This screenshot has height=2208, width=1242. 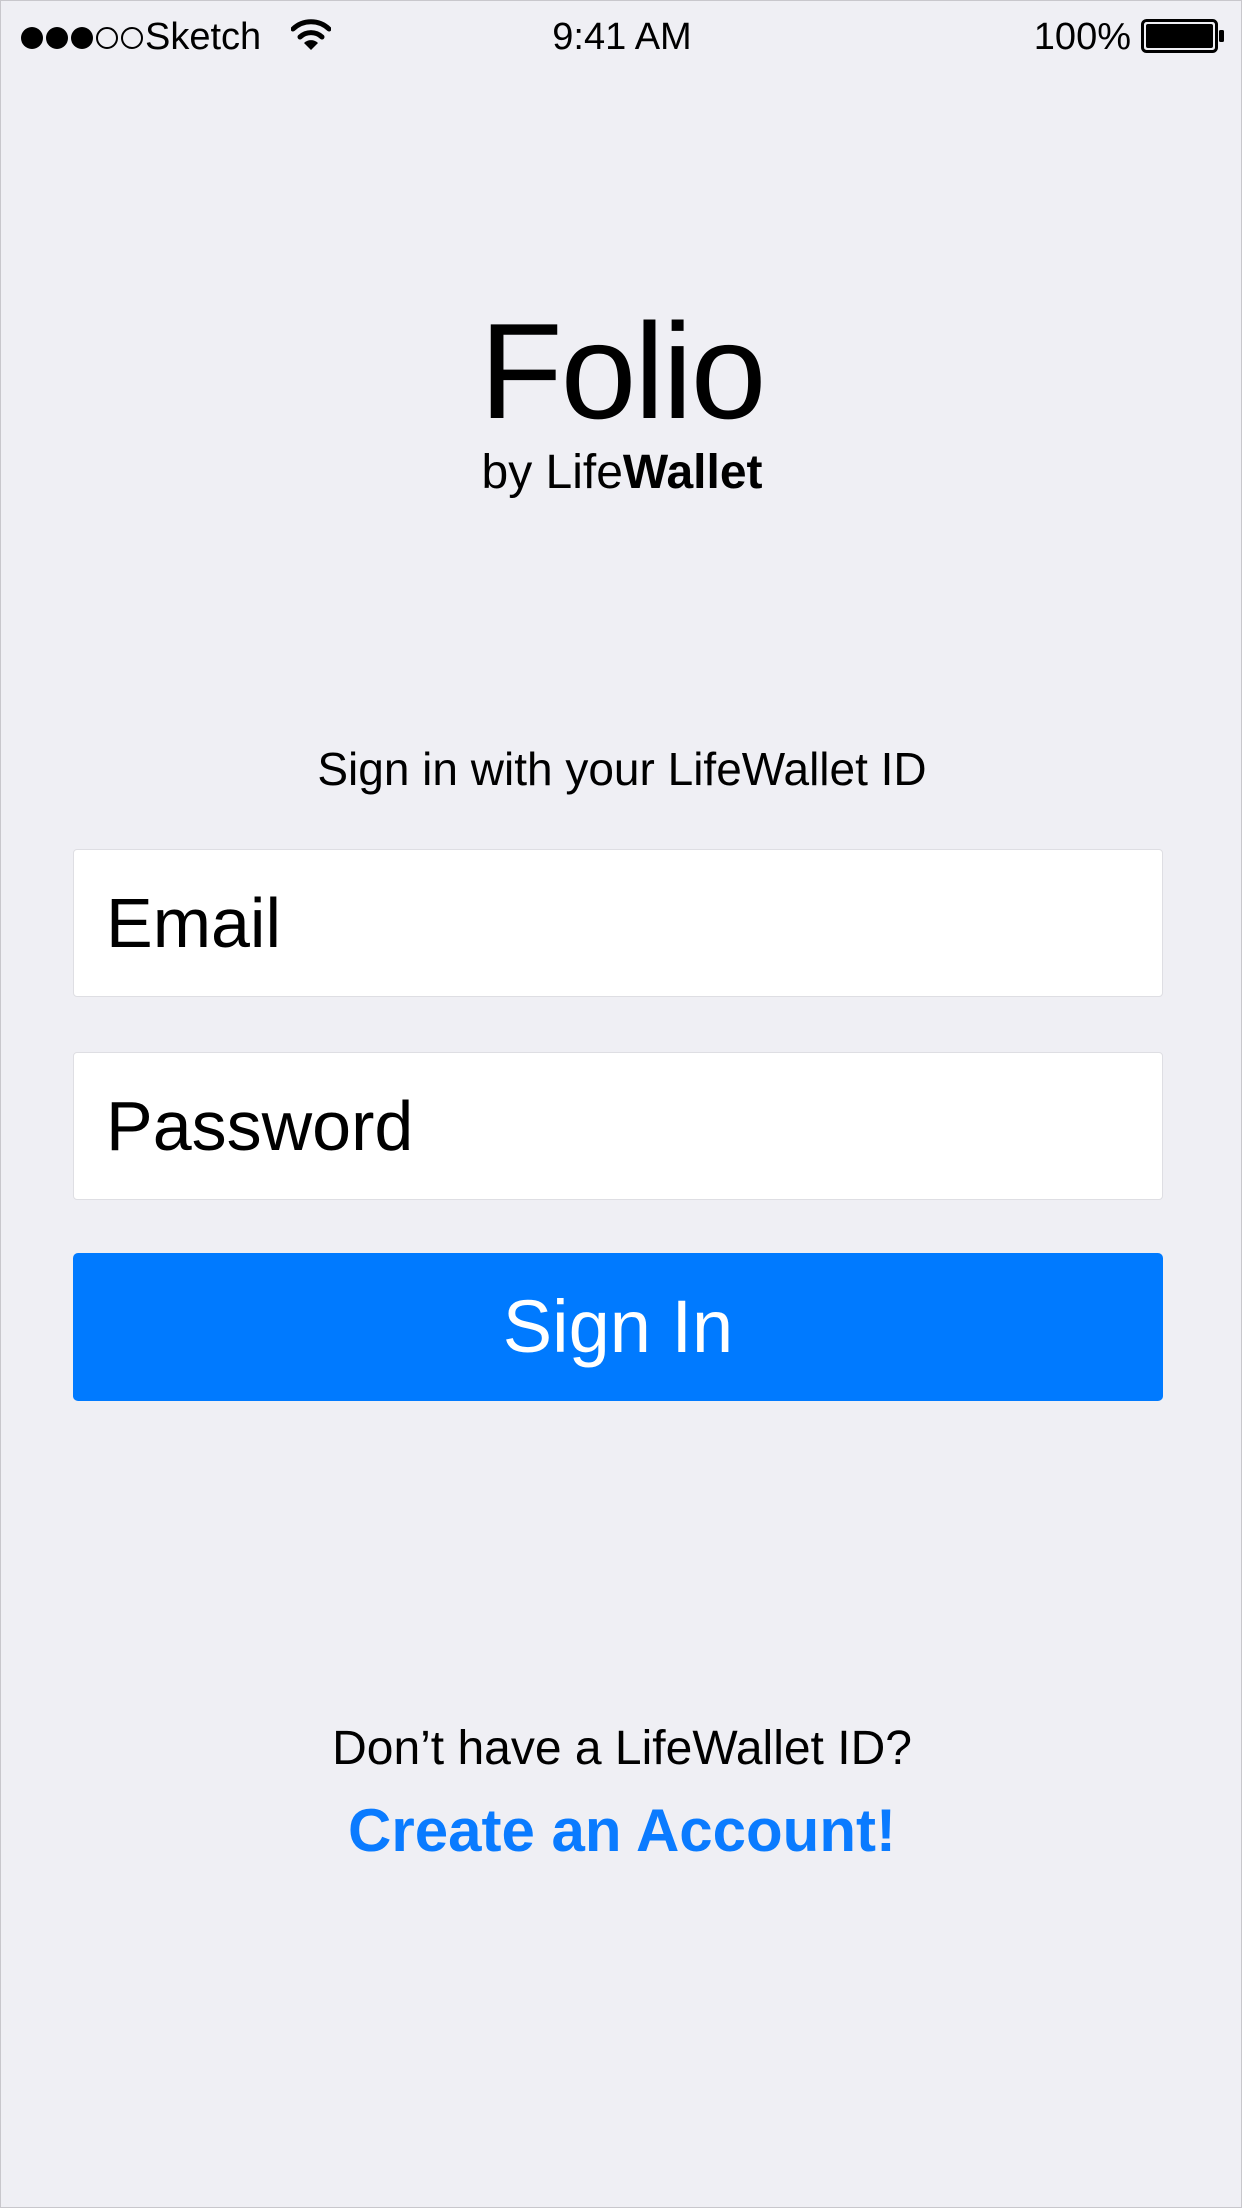 What do you see at coordinates (692, 472) in the screenshot?
I see `logo-sub-bold: Wallet` at bounding box center [692, 472].